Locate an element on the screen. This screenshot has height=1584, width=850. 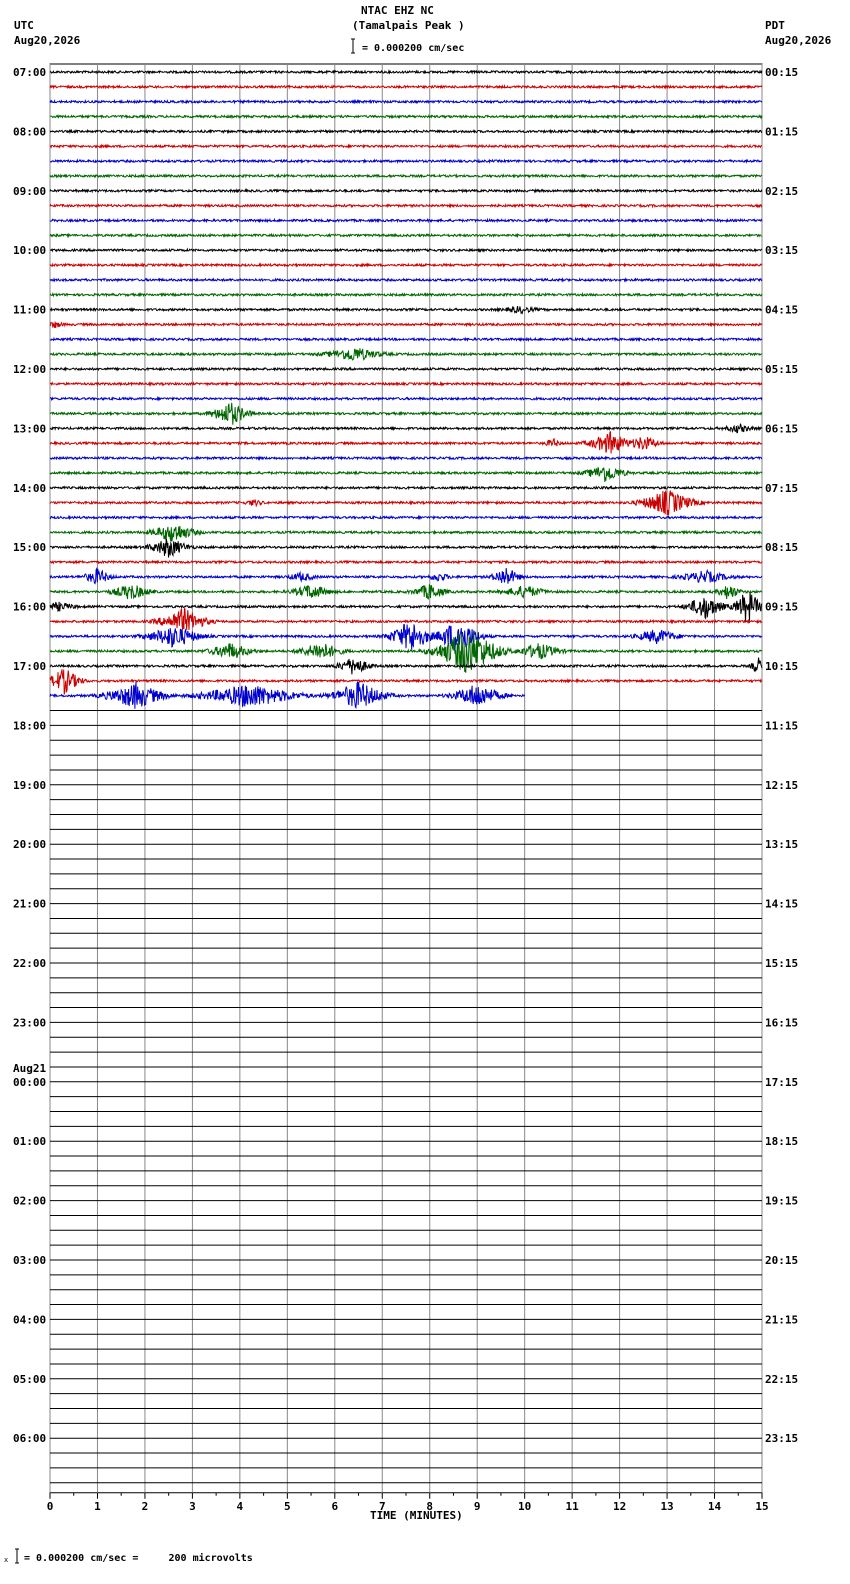
right-hour-label: 16:15 is located at coordinates (781, 1022).